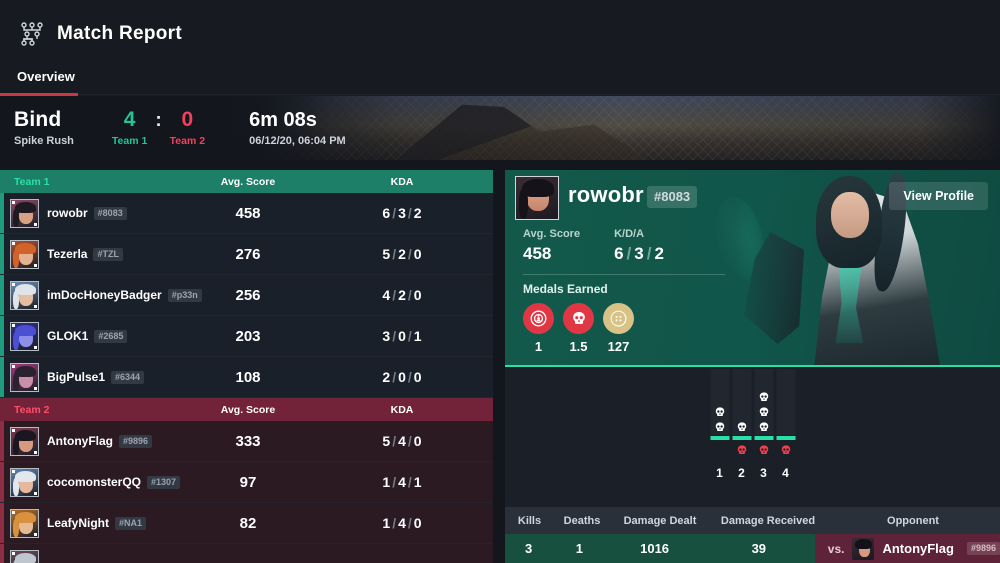 This screenshot has width=1000, height=563. I want to click on player-avg-score: 108, so click(248, 377).